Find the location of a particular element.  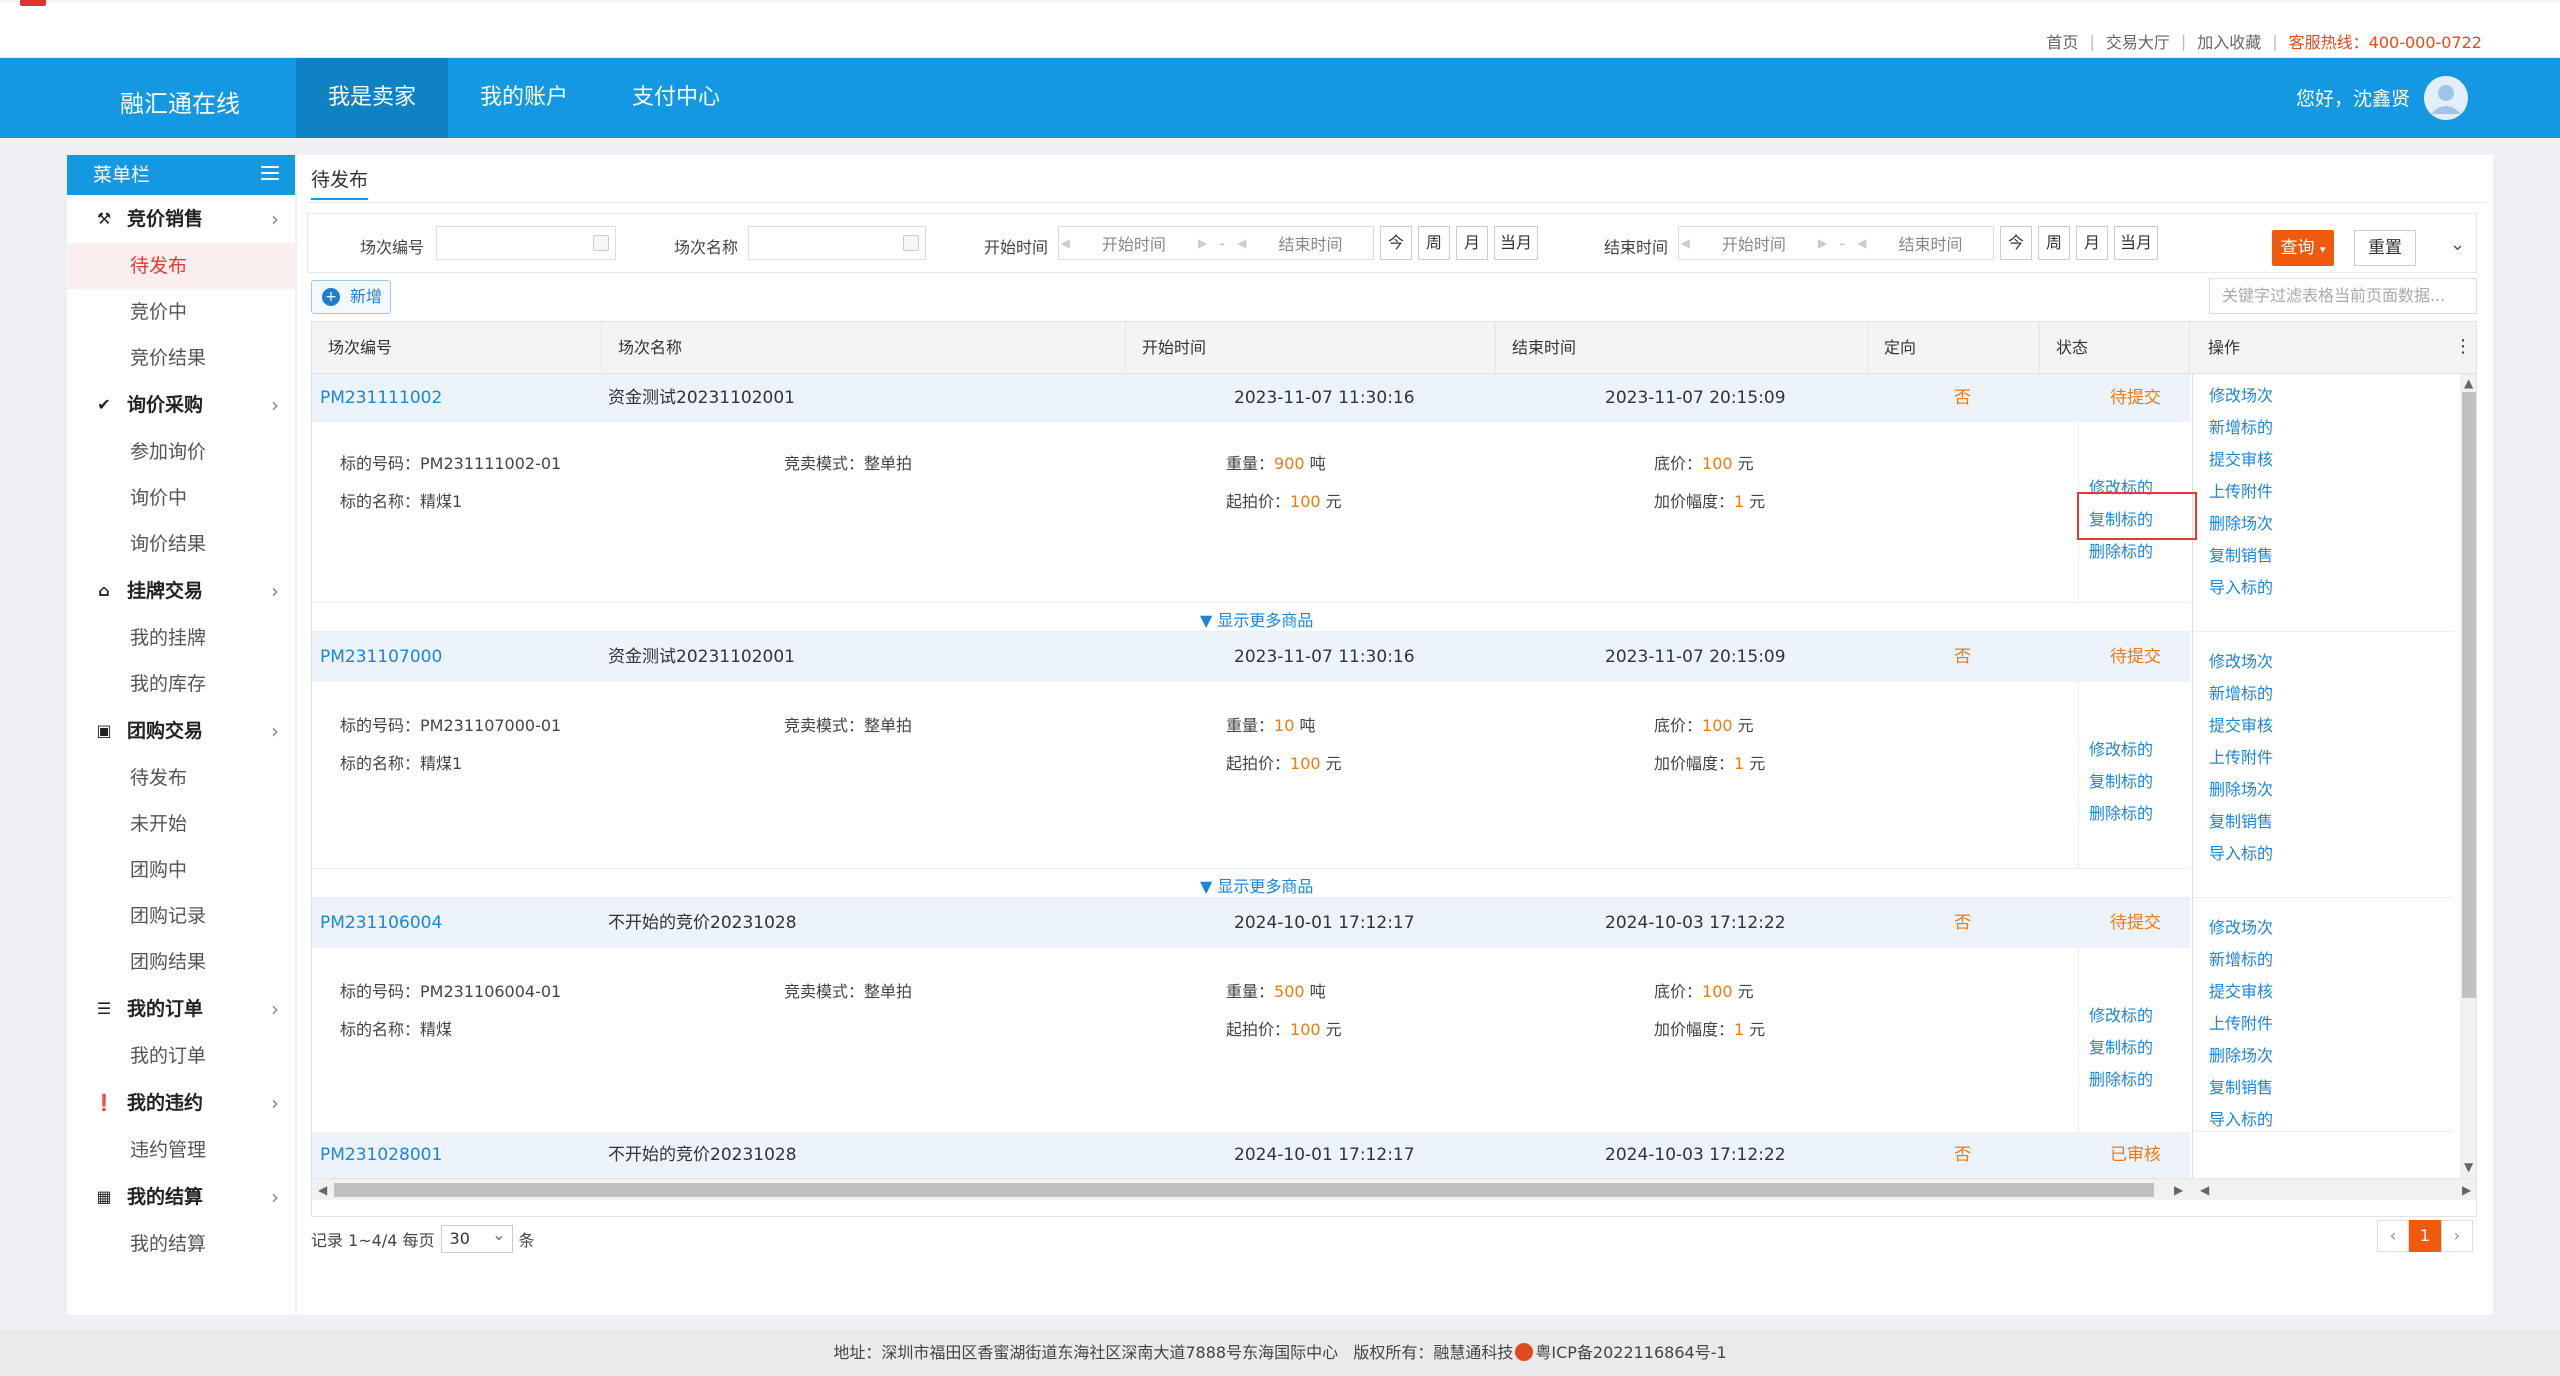

sidebar-item-gb-records: 团购记录 is located at coordinates (181, 916).